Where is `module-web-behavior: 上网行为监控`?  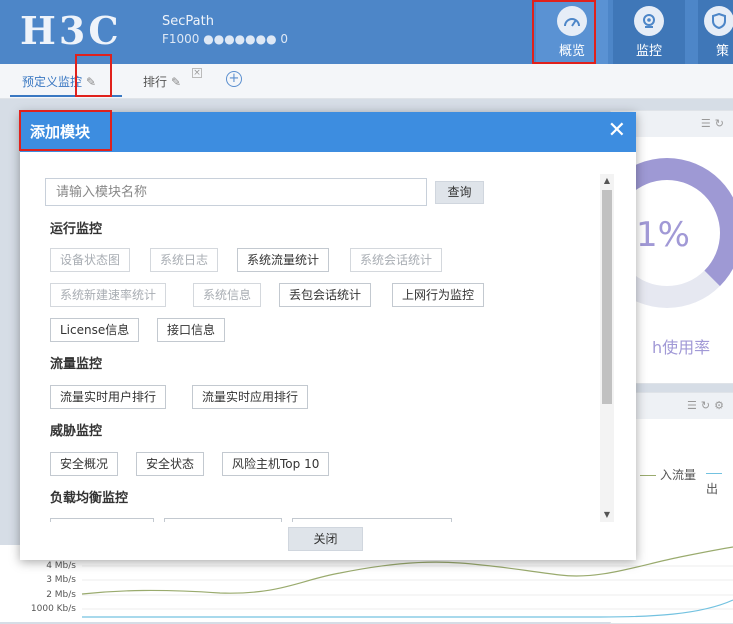 module-web-behavior: 上网行为监控 is located at coordinates (438, 295).